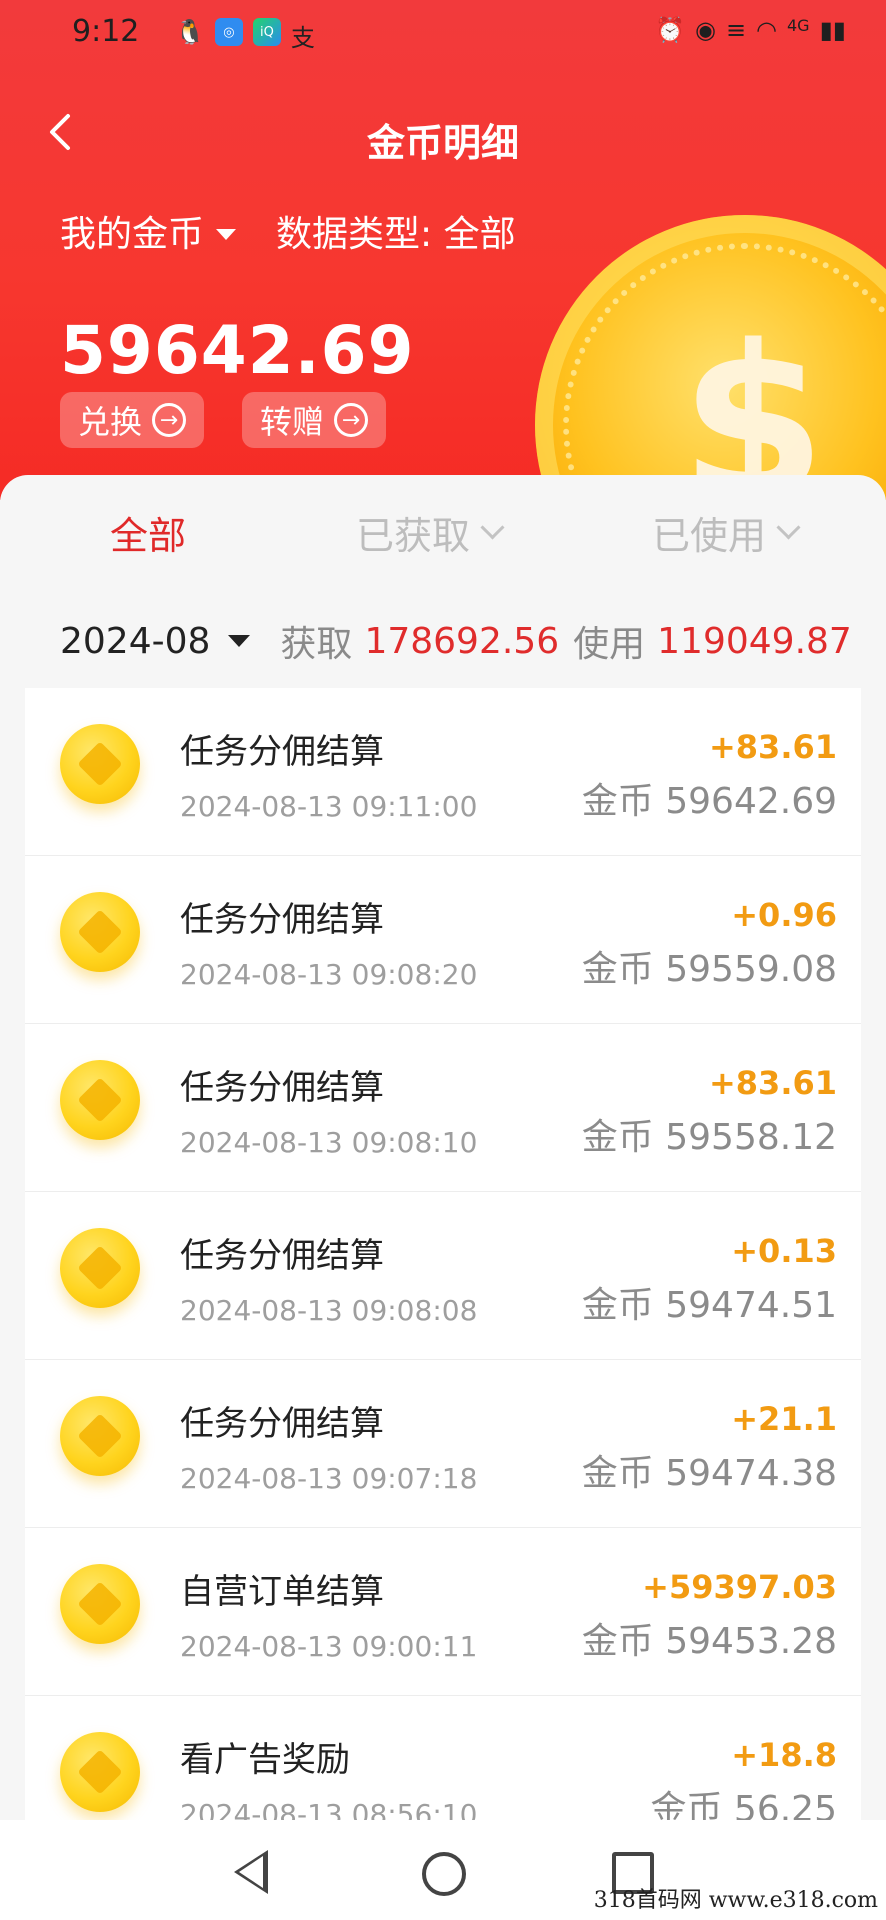  I want to click on month-selector: 2024-08, so click(135, 641).